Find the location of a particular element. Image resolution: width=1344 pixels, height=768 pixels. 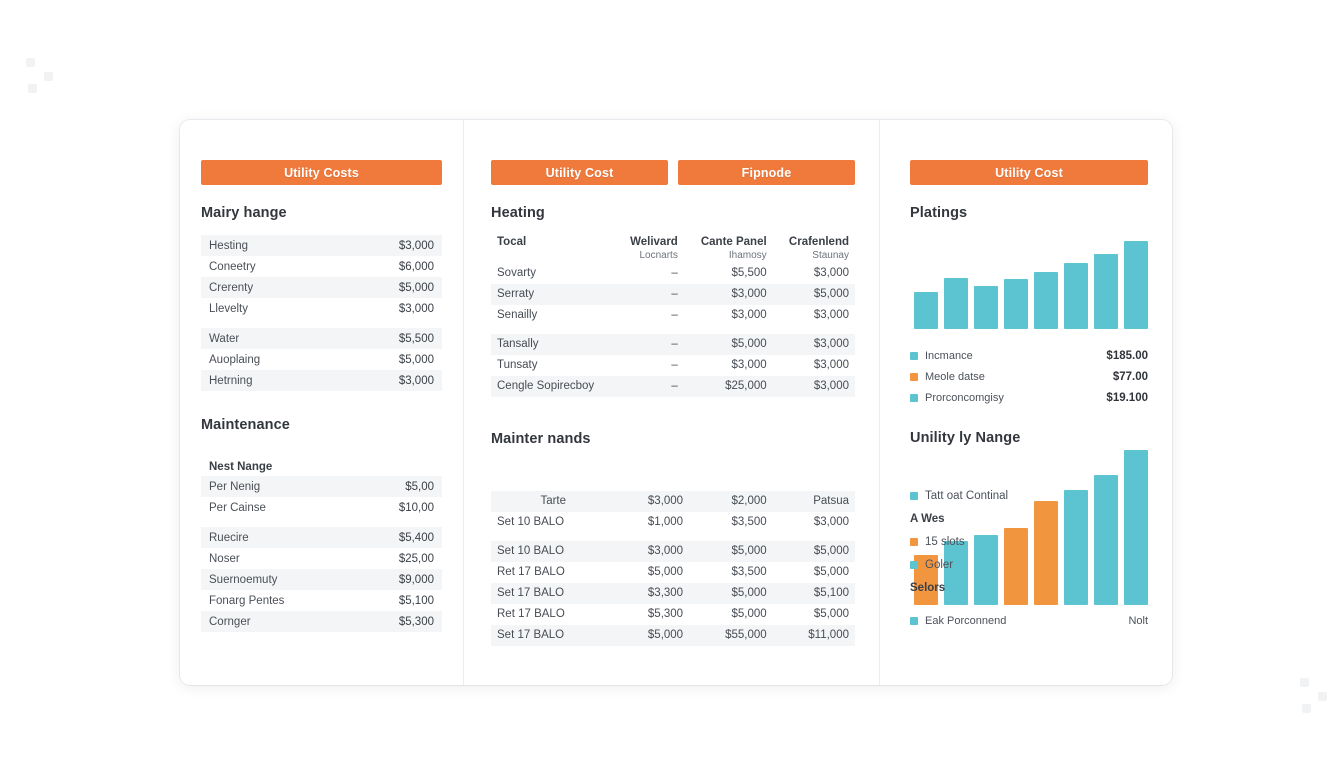

table-row: Tunsaty – $3,000 $3,000 is located at coordinates (673, 365).